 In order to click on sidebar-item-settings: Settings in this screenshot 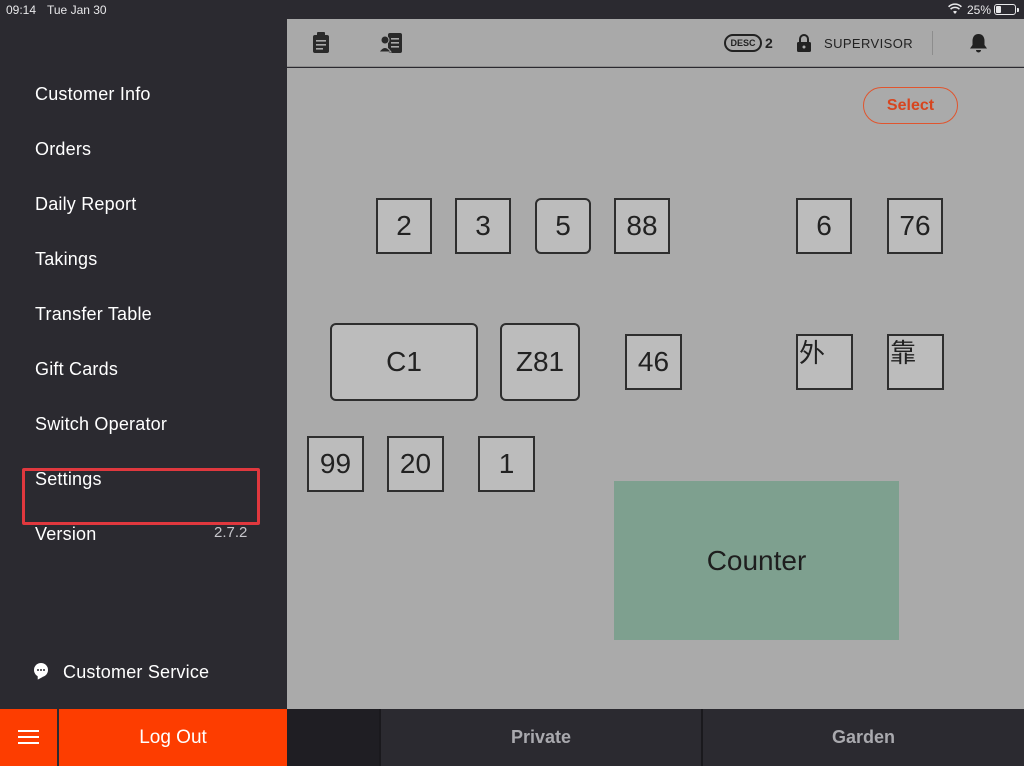, I will do `click(68, 479)`.